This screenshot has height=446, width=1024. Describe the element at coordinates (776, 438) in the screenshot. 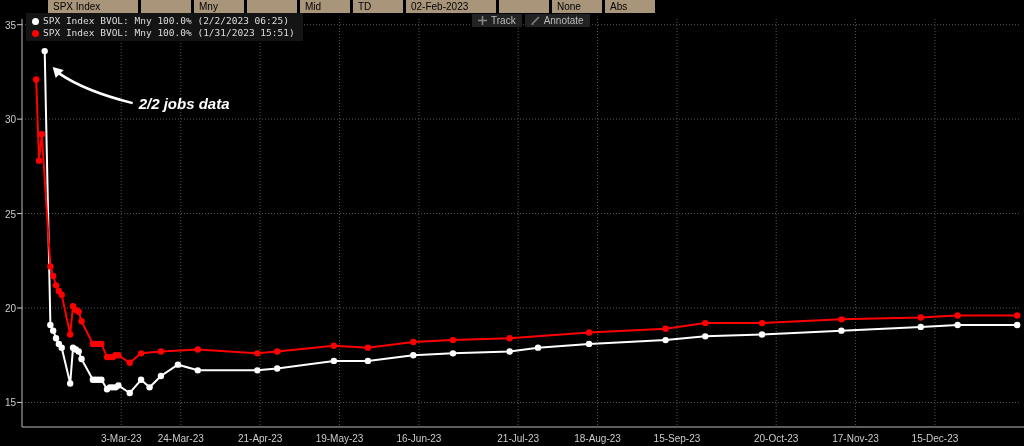

I see `x-axis-label: 20-Oct-23` at that location.